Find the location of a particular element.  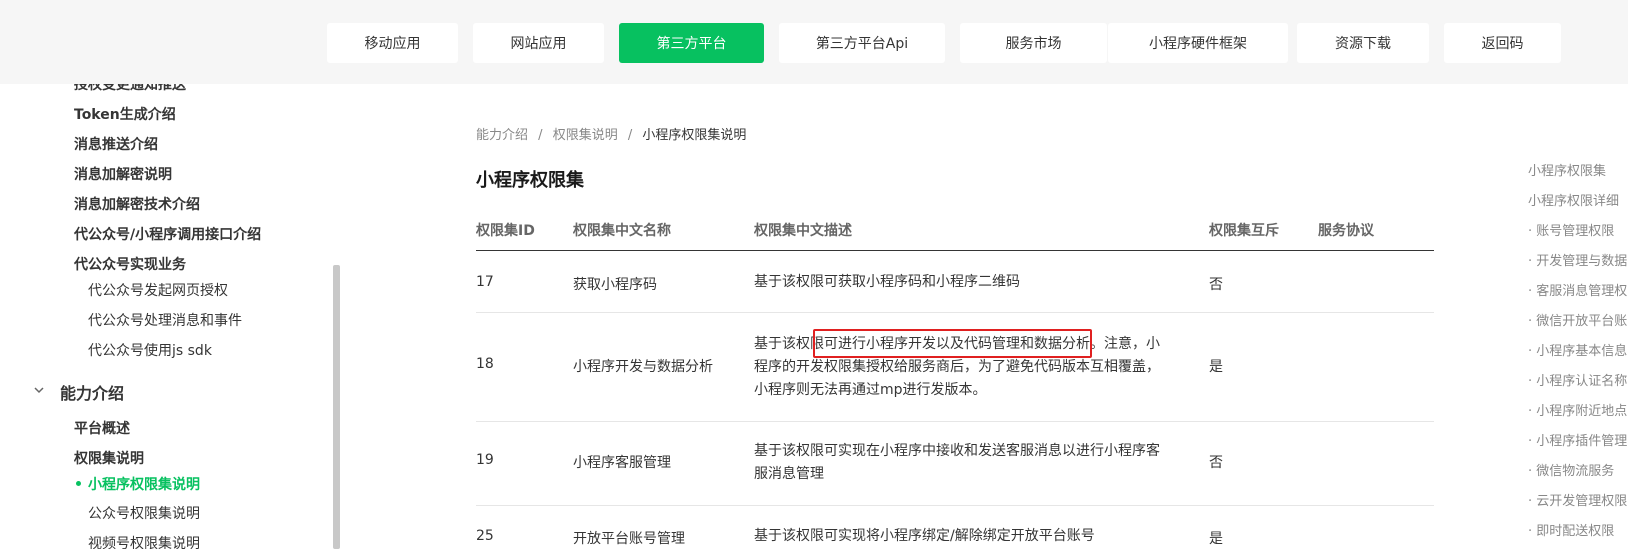

sidebar-item-official-account-permissions: 公众号权限集说明 is located at coordinates (144, 513).